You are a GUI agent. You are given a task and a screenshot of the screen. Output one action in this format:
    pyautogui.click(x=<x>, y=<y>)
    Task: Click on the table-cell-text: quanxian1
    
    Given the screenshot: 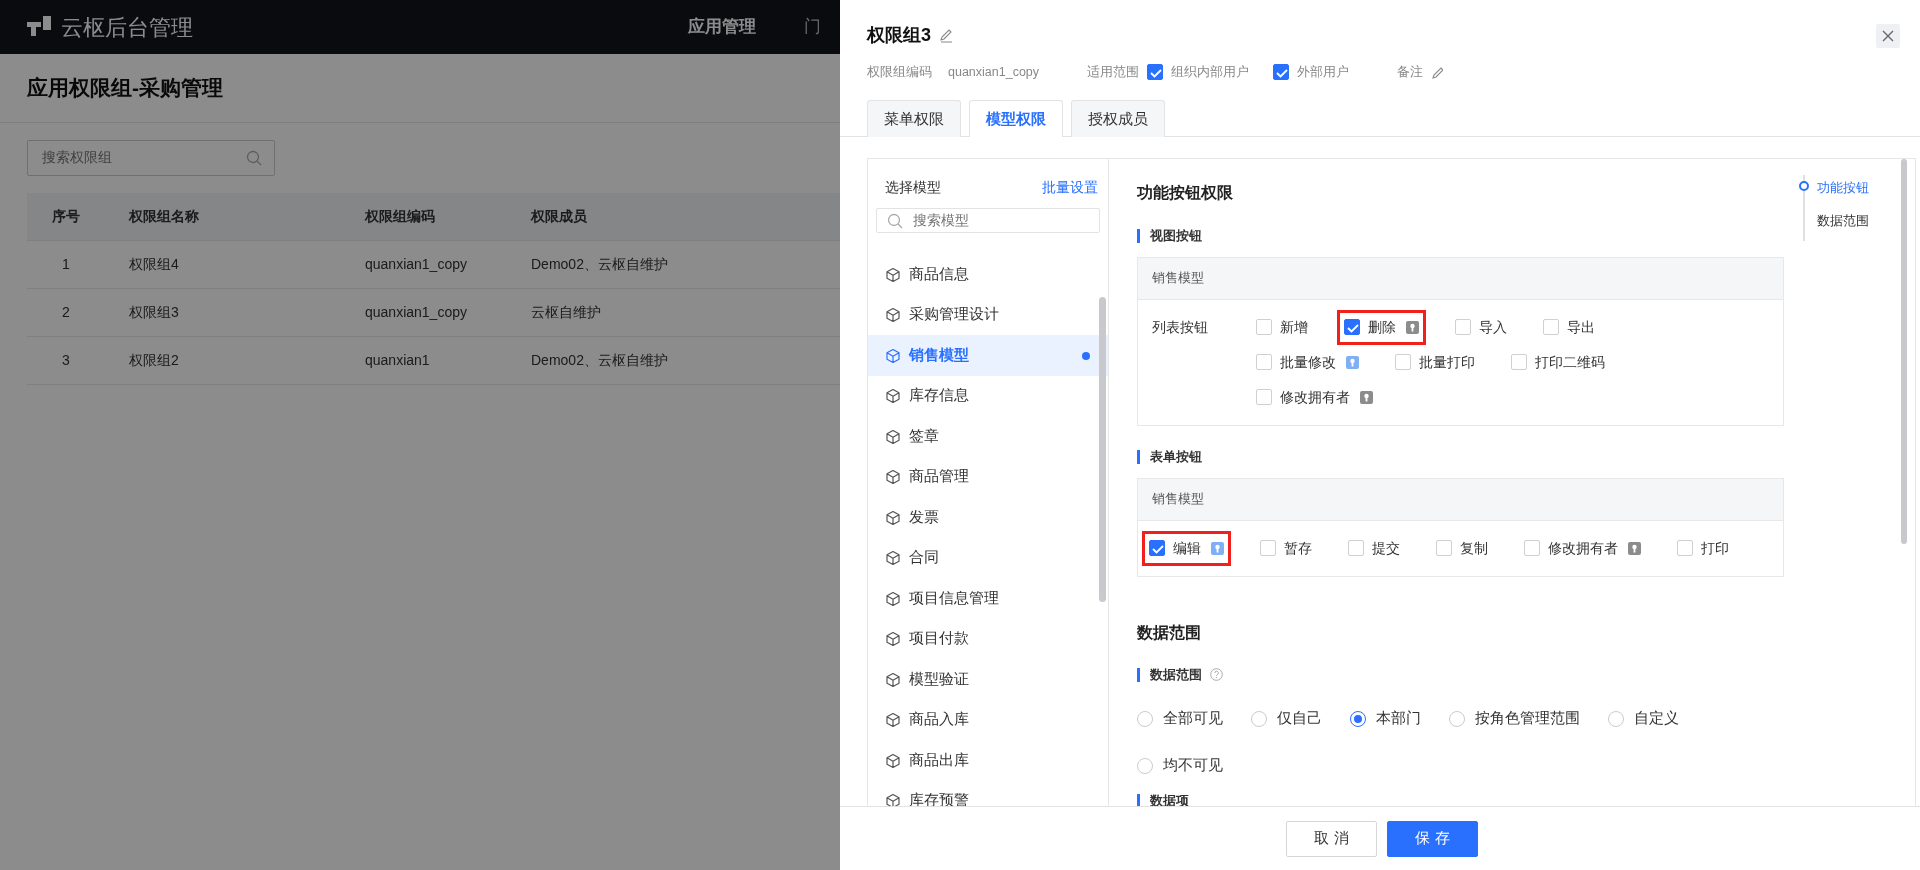 What is the action you would take?
    pyautogui.click(x=398, y=360)
    